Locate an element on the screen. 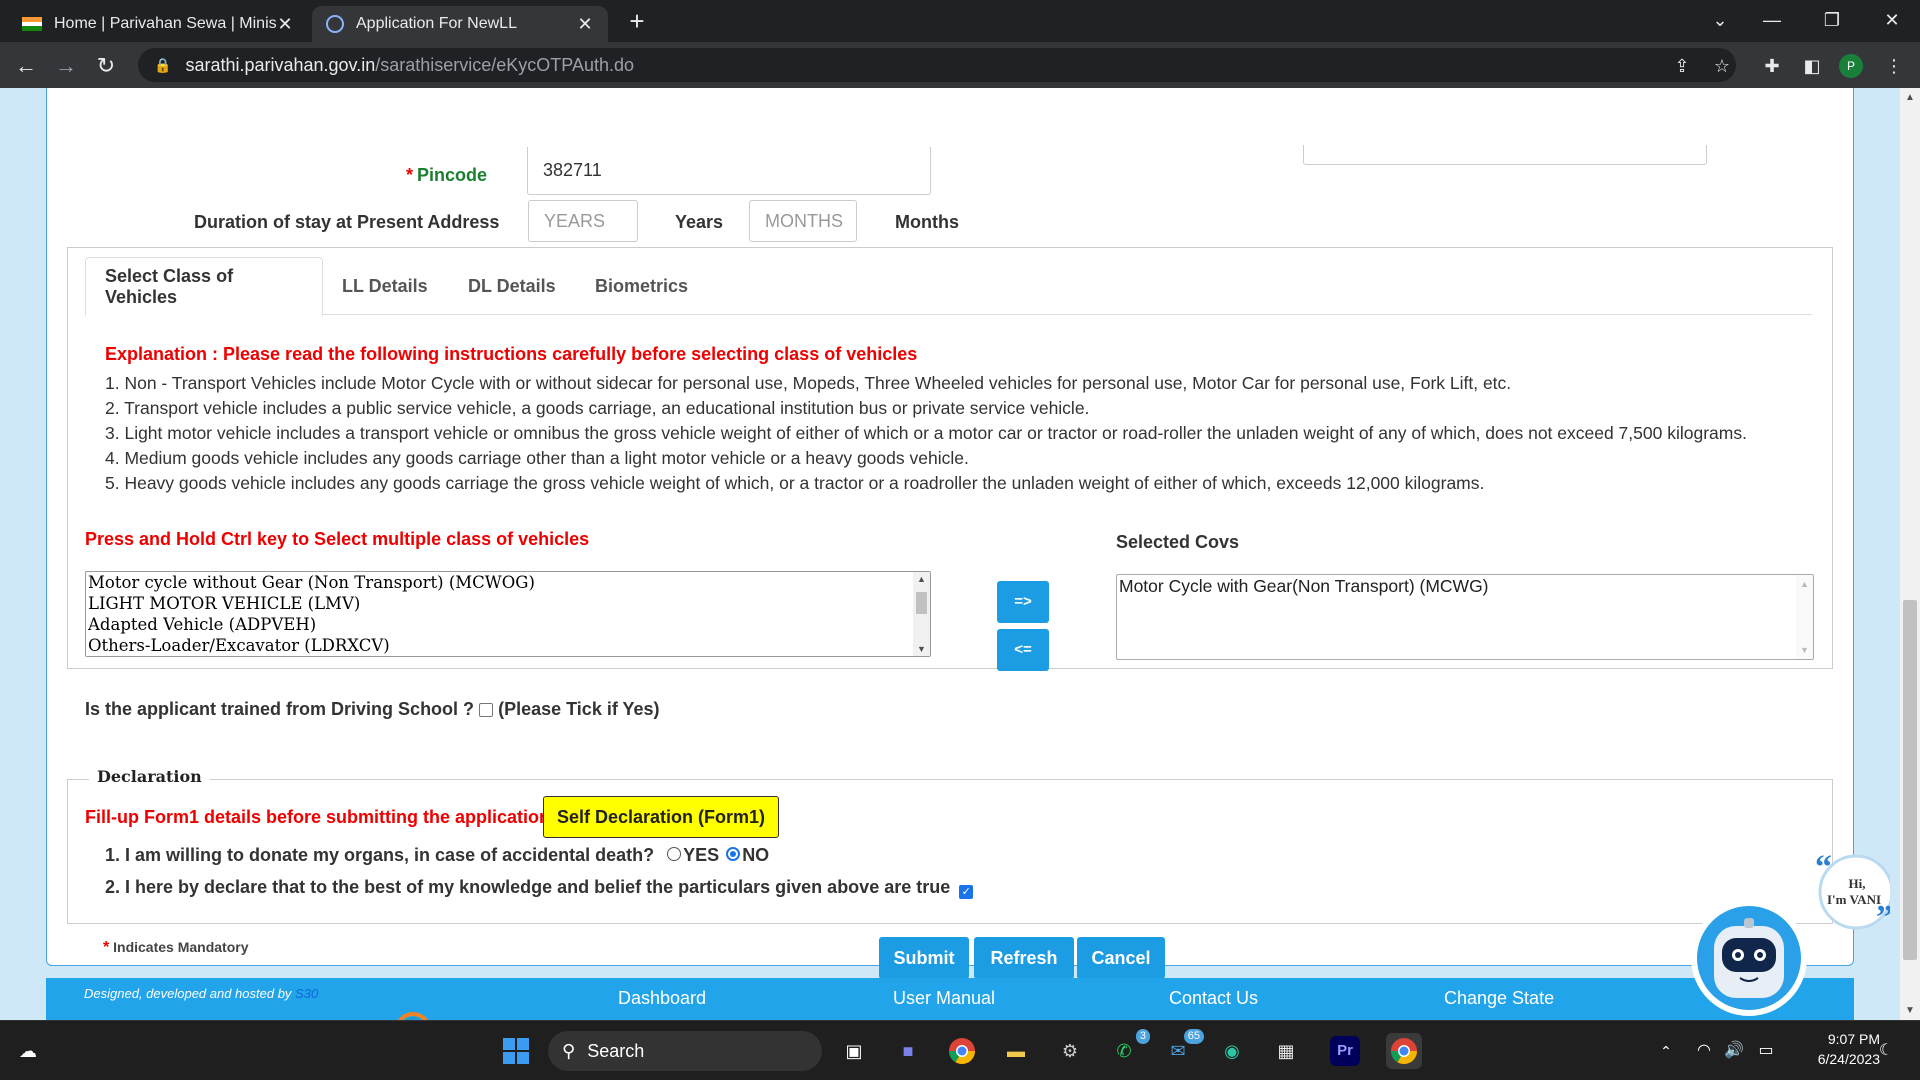 The image size is (1920, 1080). scrollbar-thumb is located at coordinates (1910, 780).